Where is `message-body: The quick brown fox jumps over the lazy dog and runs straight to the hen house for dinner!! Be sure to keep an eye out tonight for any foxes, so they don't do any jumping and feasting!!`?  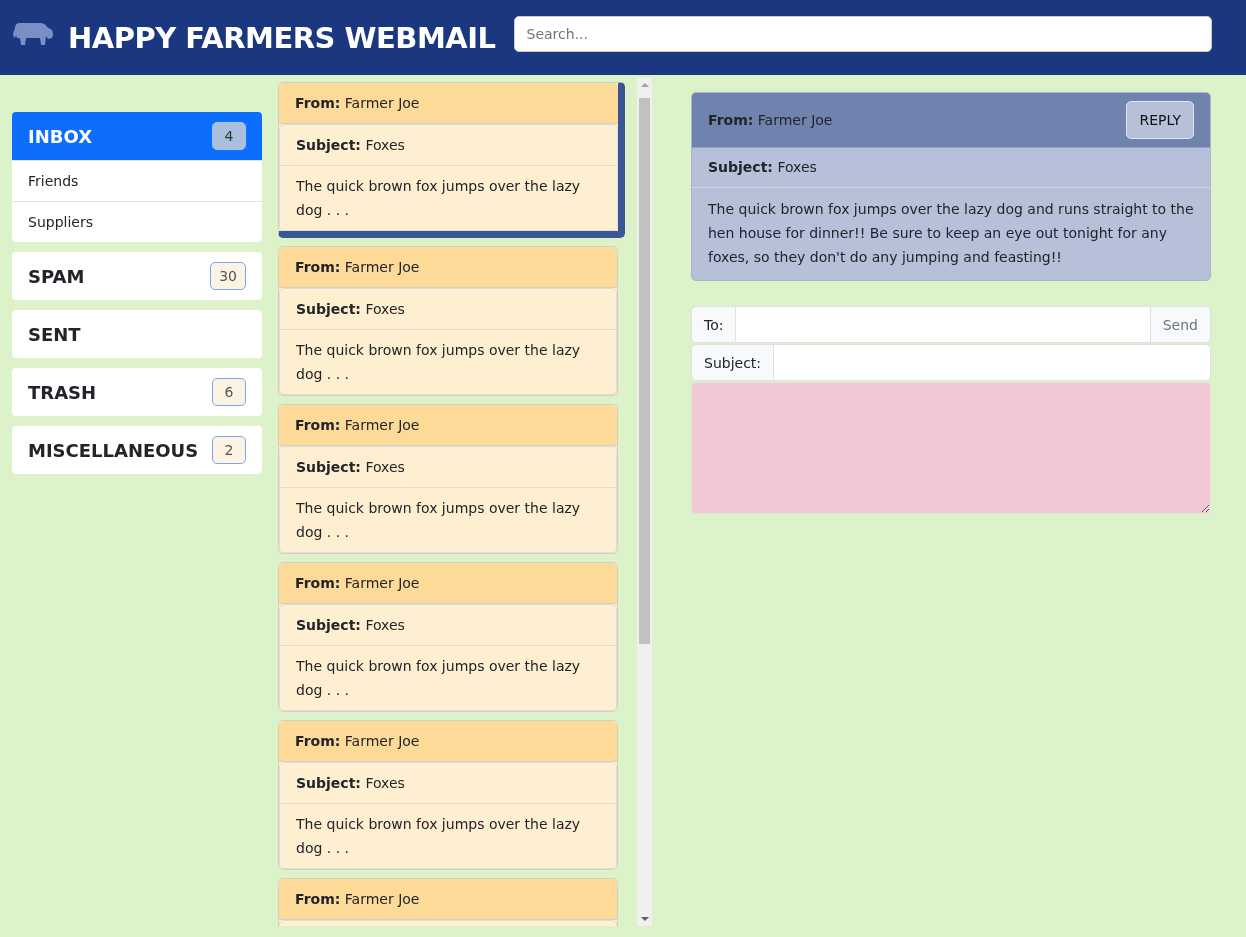 message-body: The quick brown fox jumps over the lazy dog and runs straight to the hen house for dinner!! Be sure to keep an eye out tonight for any foxes, so they don't do any jumping and feasting!! is located at coordinates (951, 233).